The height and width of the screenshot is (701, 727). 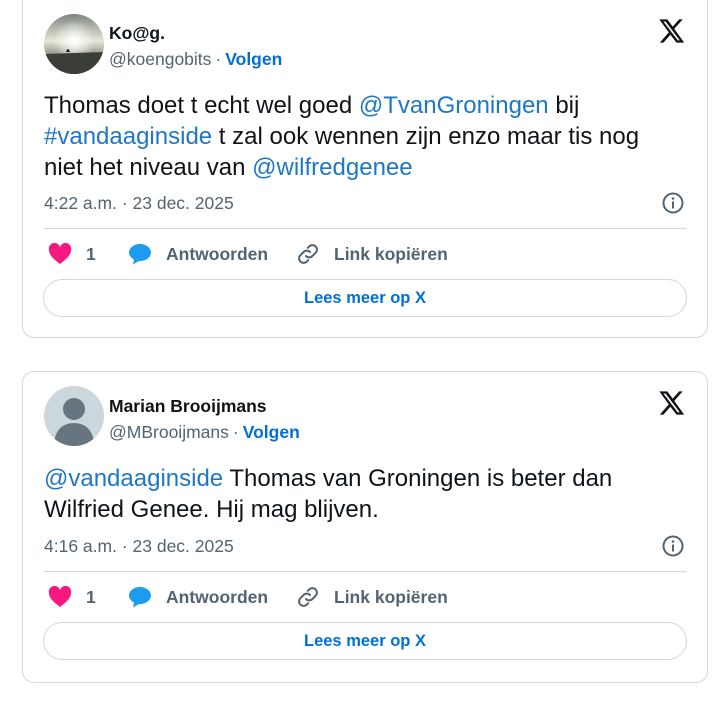 What do you see at coordinates (188, 406) in the screenshot?
I see `author-name: Marian Brooijmans` at bounding box center [188, 406].